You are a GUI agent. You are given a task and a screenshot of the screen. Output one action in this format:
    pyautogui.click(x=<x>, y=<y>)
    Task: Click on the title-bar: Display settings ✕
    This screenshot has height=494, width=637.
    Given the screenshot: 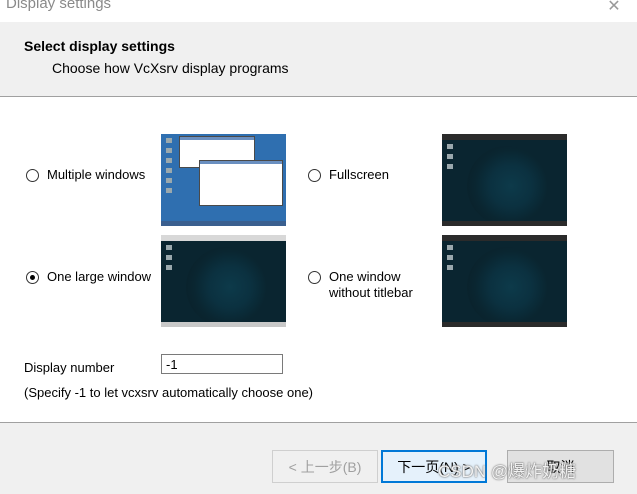 What is the action you would take?
    pyautogui.click(x=318, y=11)
    